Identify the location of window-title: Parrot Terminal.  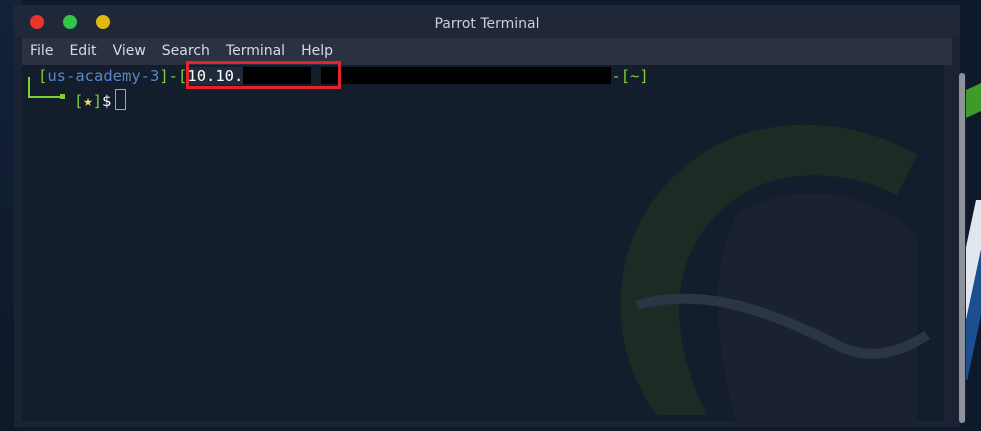
(487, 24).